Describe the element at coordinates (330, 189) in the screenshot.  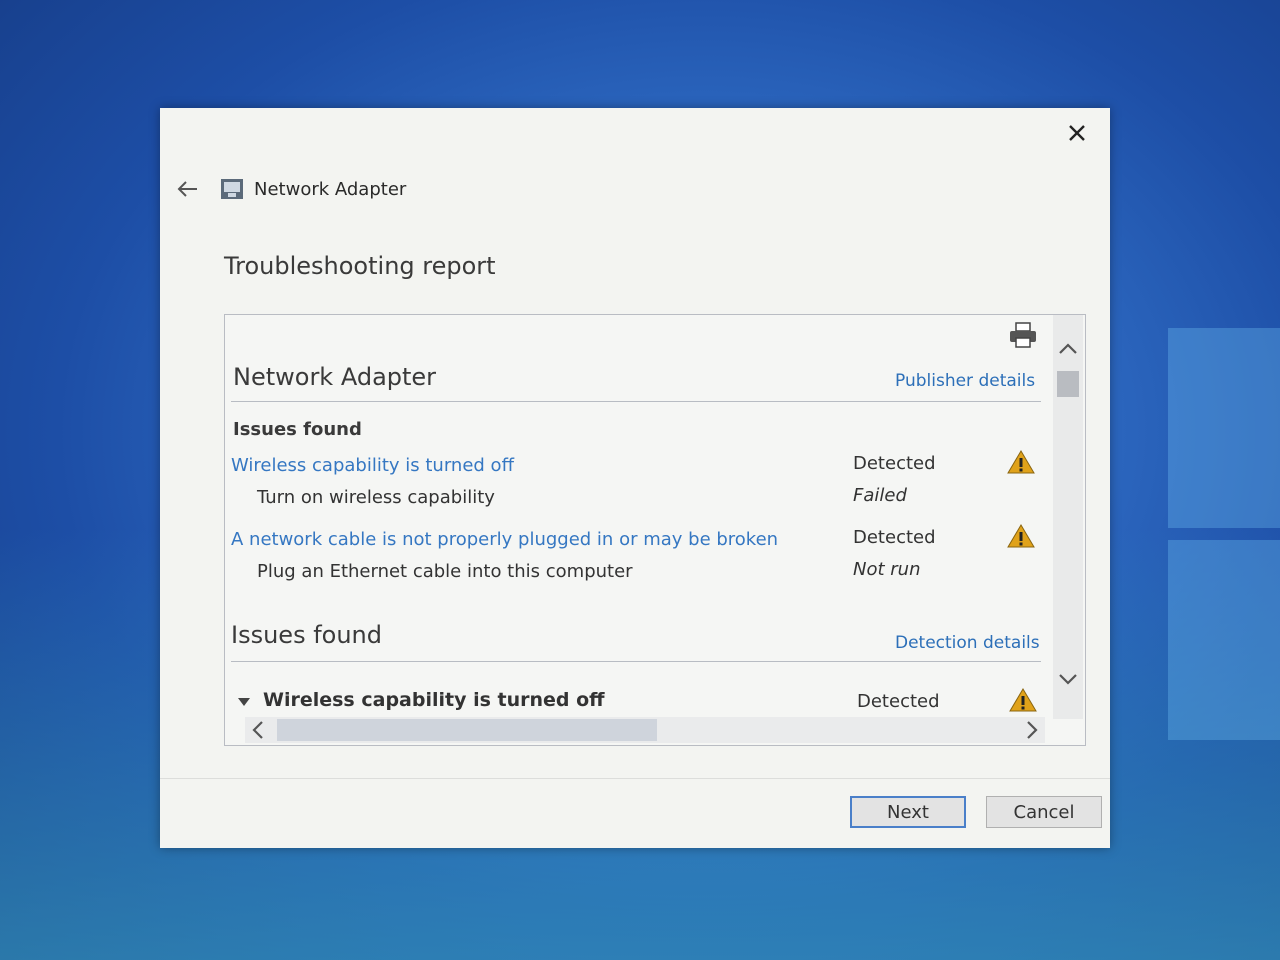
I see `dialog-title: Network Adapter` at that location.